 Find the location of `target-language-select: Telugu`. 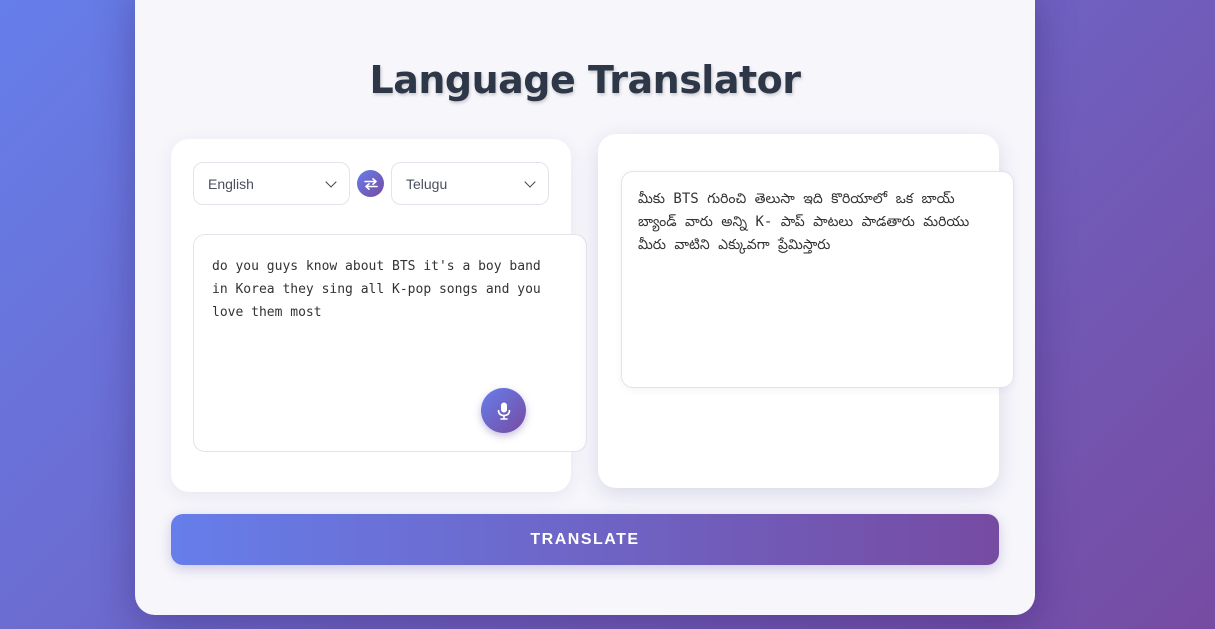

target-language-select: Telugu is located at coordinates (470, 183).